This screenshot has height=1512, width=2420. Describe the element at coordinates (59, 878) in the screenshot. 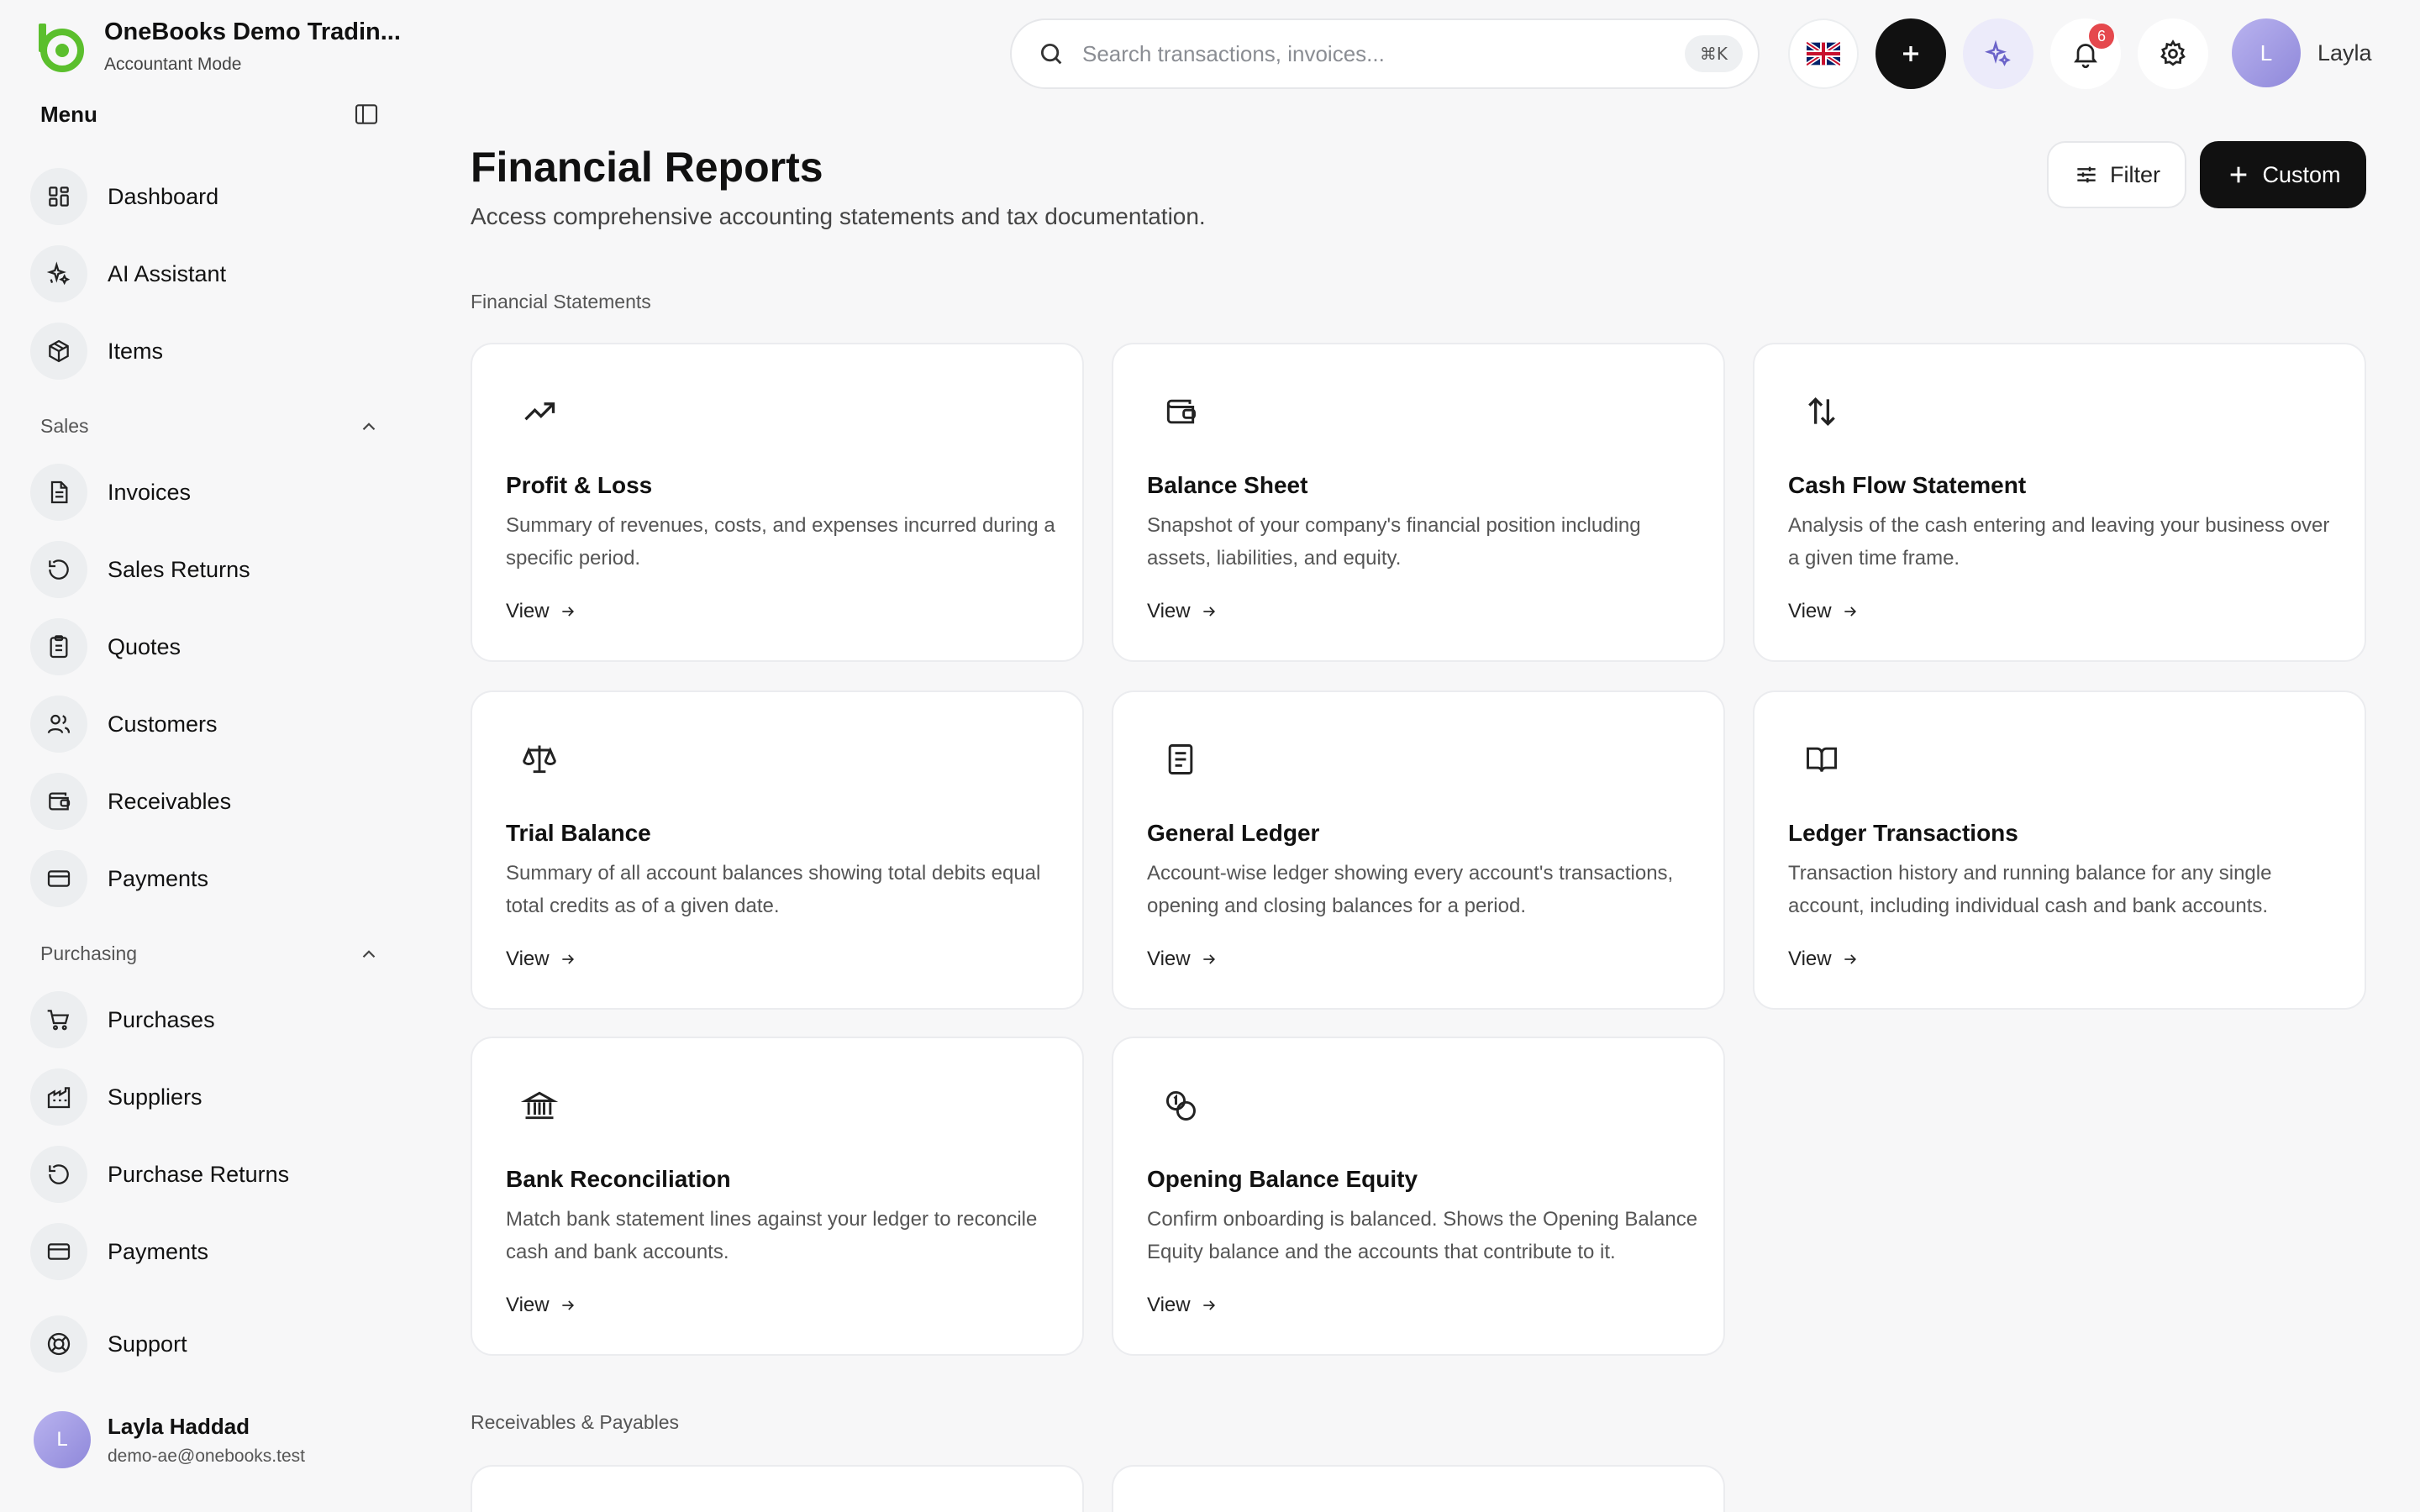

I see `credit-card-icon` at that location.